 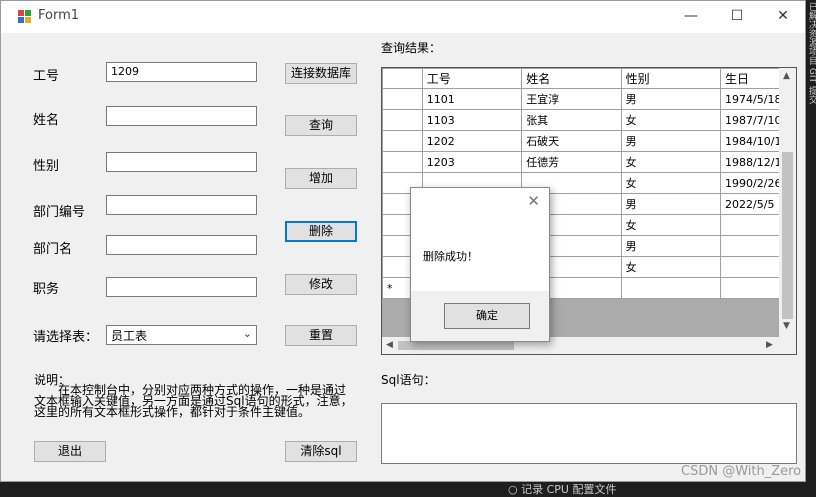 What do you see at coordinates (811, 53) in the screenshot?
I see `side-text: 已解决资源项目 GIT 提交` at bounding box center [811, 53].